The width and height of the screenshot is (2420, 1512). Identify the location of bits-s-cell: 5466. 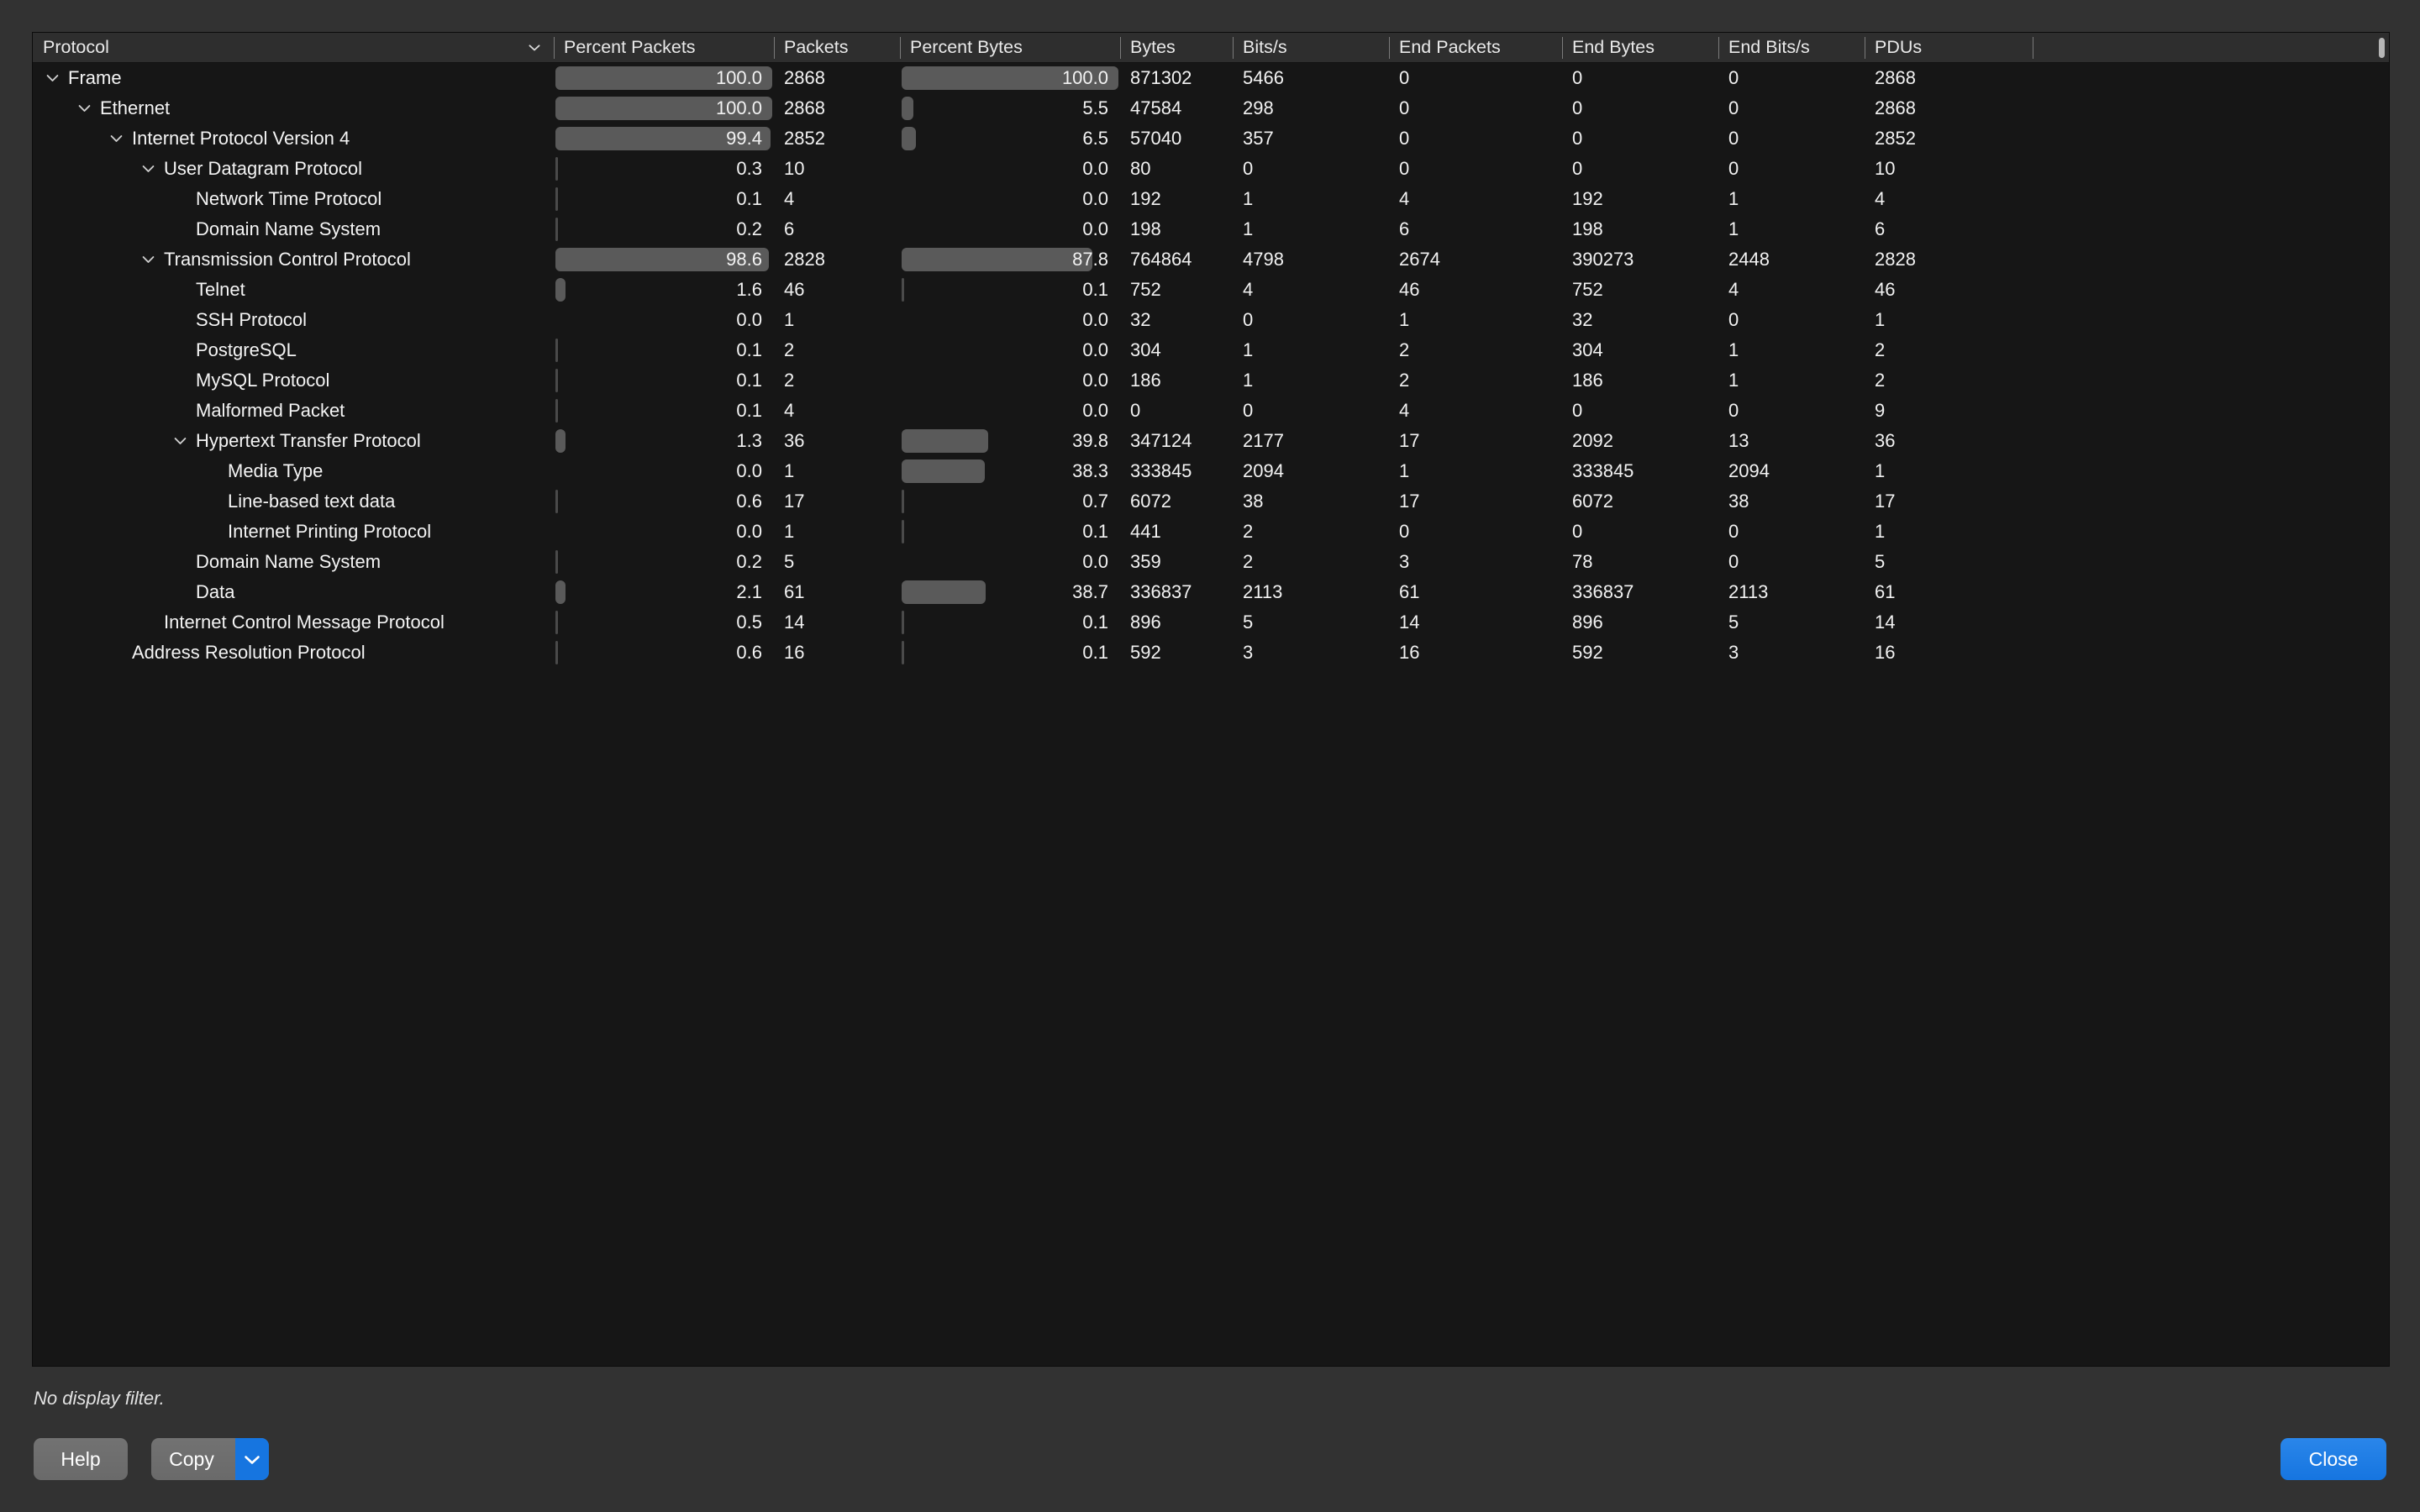
(1311, 78).